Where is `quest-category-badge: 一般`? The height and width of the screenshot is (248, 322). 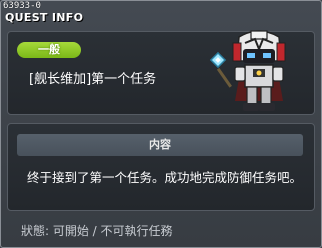
quest-category-badge: 一般 is located at coordinates (49, 50).